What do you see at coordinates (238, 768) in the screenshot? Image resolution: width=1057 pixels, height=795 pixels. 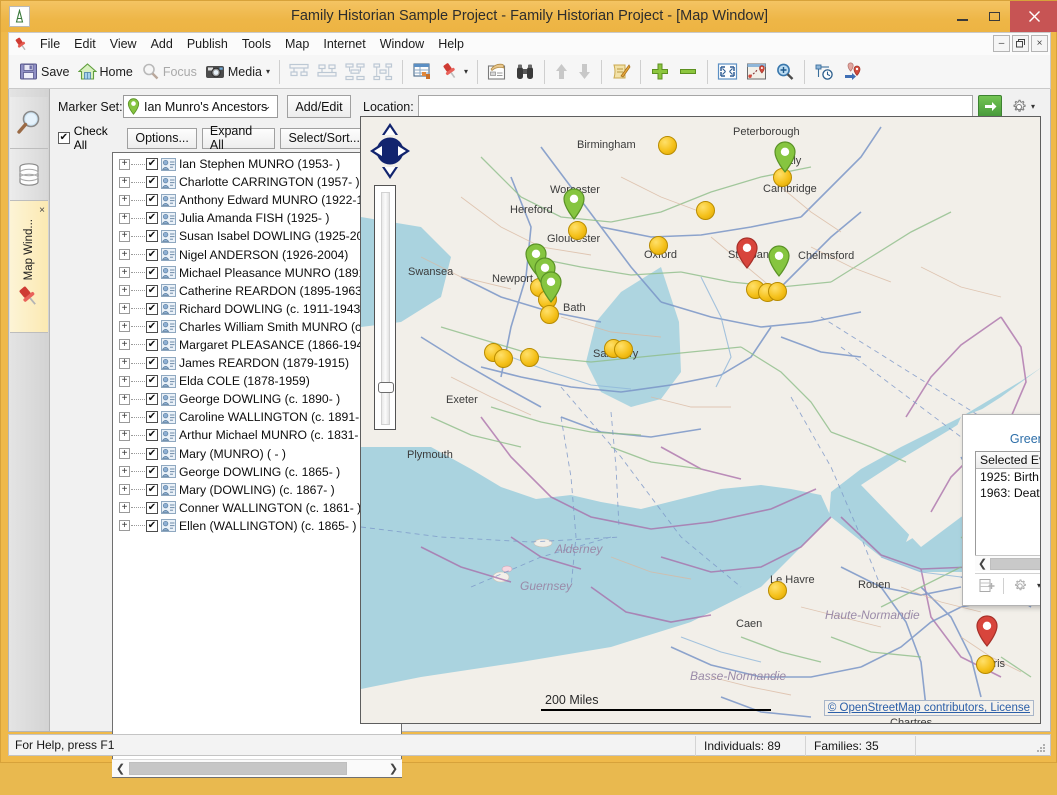 I see `scrollbar-thumb` at bounding box center [238, 768].